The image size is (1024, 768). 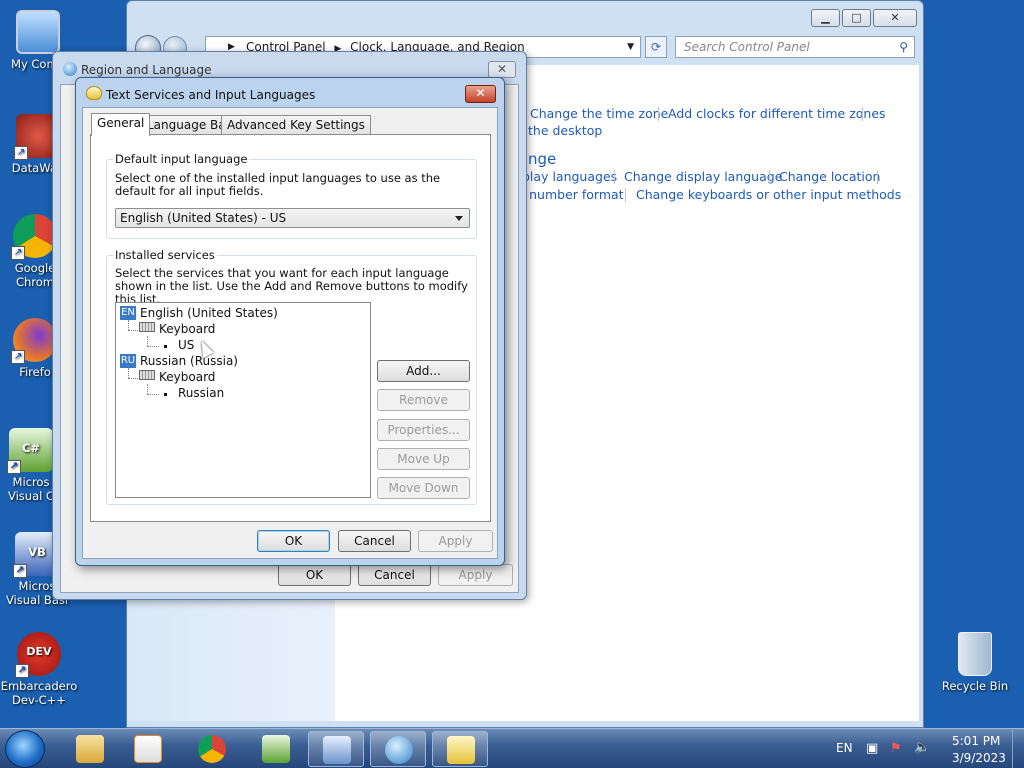 I want to click on search-input: Search Control Panel ⚲, so click(x=795, y=47).